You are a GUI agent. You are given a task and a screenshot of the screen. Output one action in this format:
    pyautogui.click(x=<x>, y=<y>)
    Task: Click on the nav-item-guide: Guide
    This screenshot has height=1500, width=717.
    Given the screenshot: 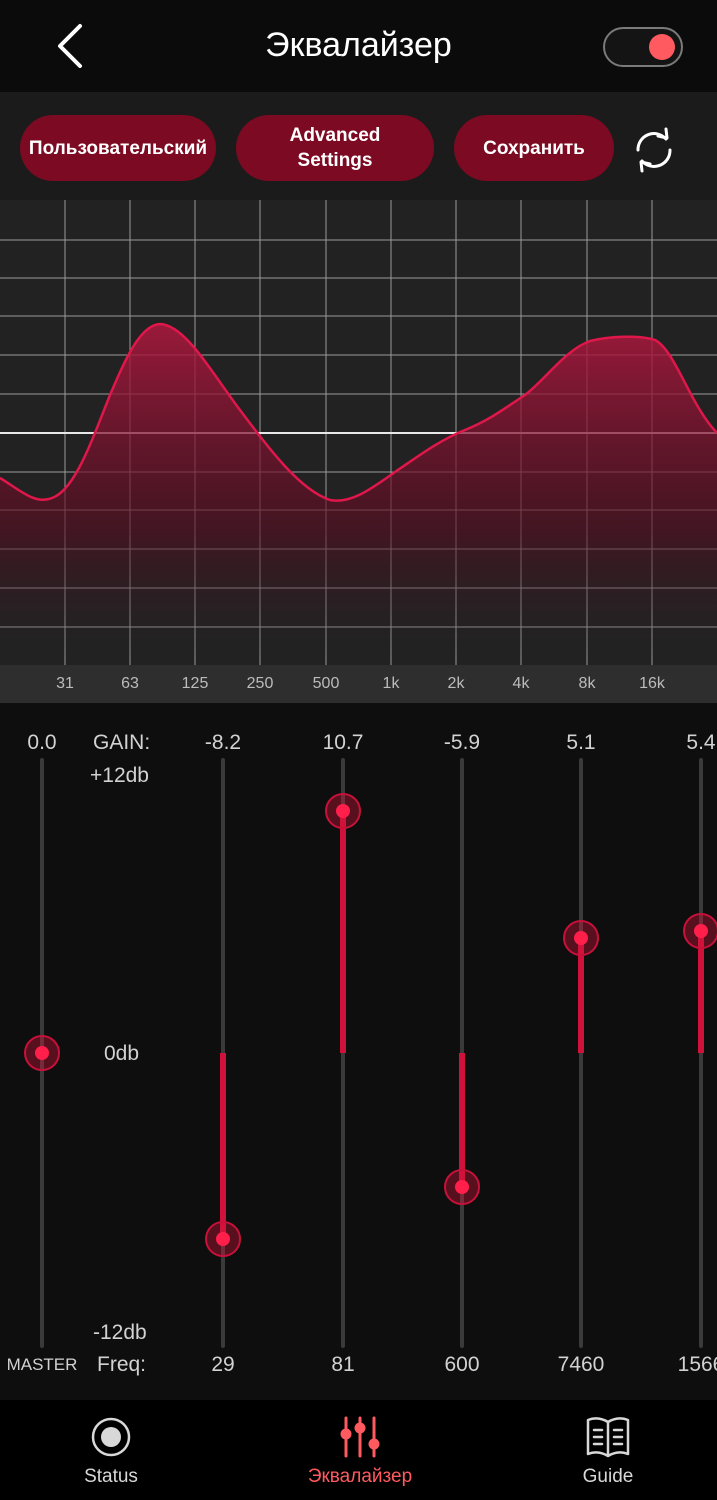 What is the action you would take?
    pyautogui.click(x=608, y=1450)
    